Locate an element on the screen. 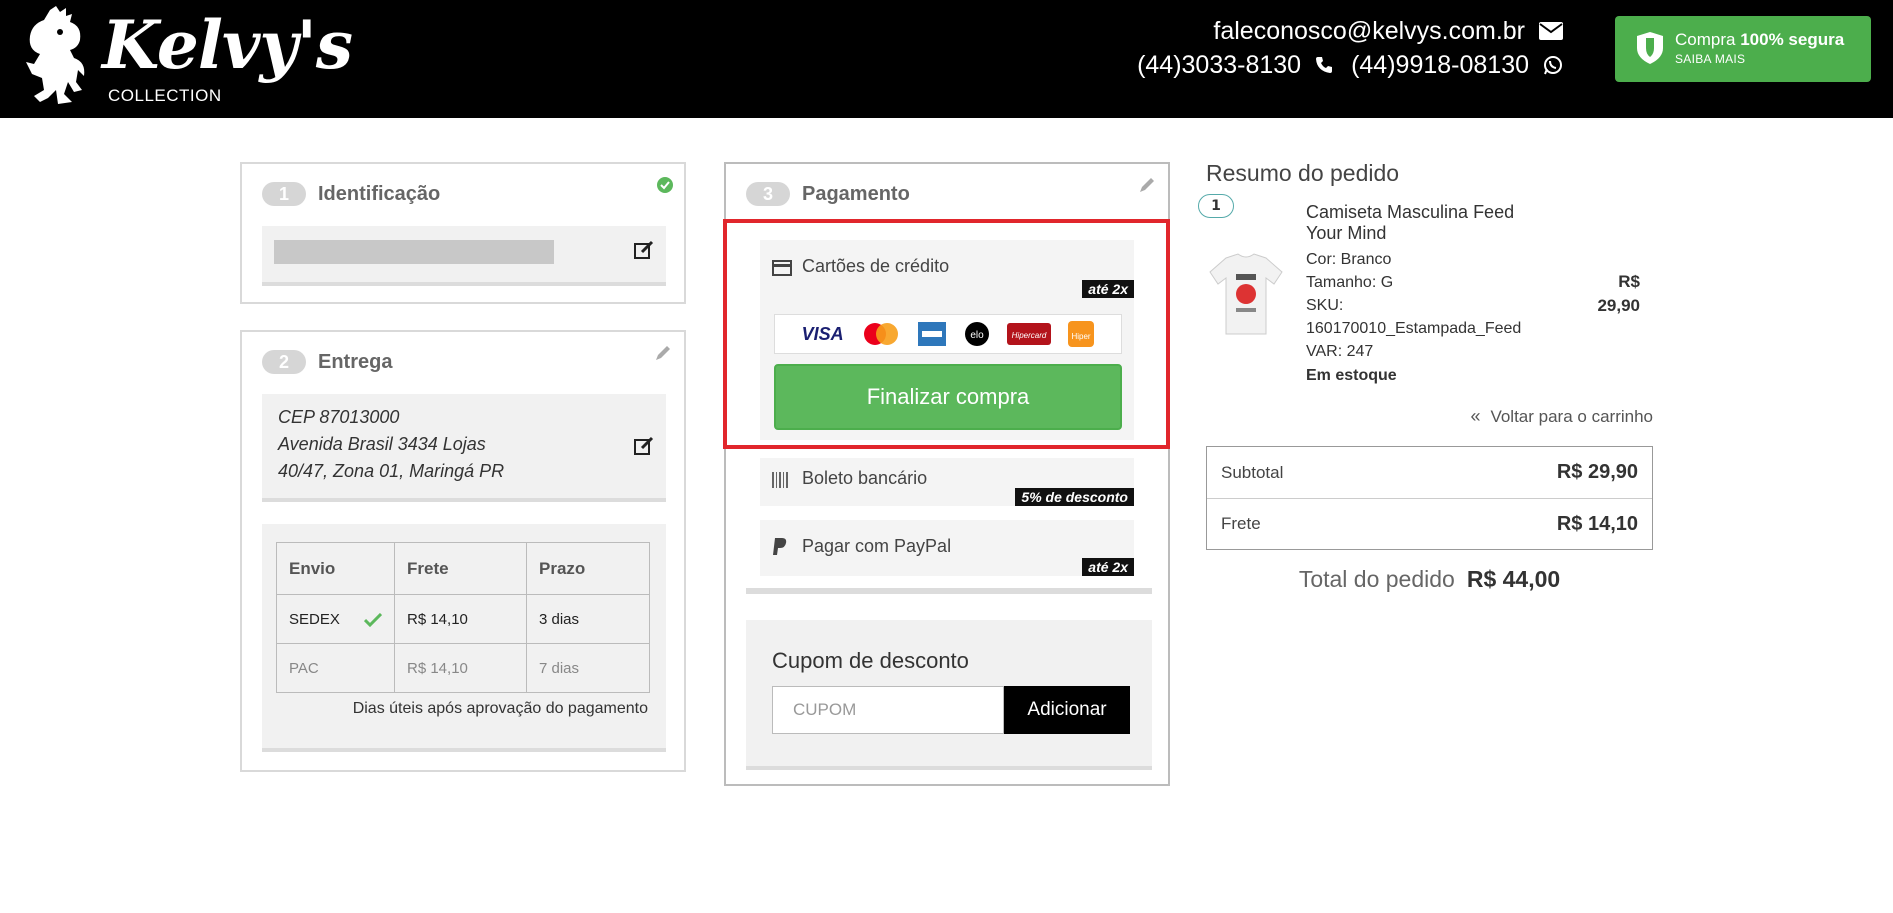 The width and height of the screenshot is (1893, 913). contact-email: faleconosco@kelvys.com.br is located at coordinates (1369, 31).